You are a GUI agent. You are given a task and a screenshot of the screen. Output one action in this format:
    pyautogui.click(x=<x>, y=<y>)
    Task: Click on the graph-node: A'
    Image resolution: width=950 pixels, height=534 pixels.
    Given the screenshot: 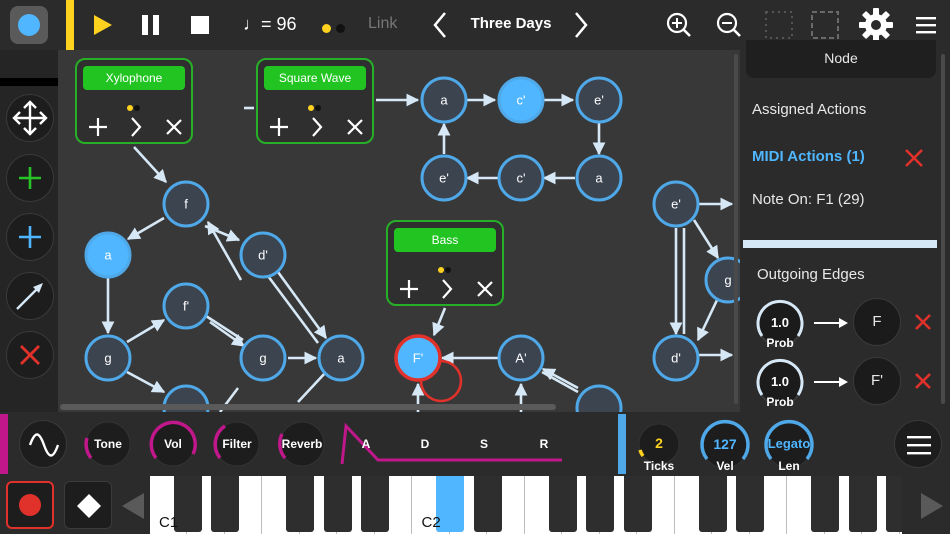 What is the action you would take?
    pyautogui.click(x=521, y=358)
    